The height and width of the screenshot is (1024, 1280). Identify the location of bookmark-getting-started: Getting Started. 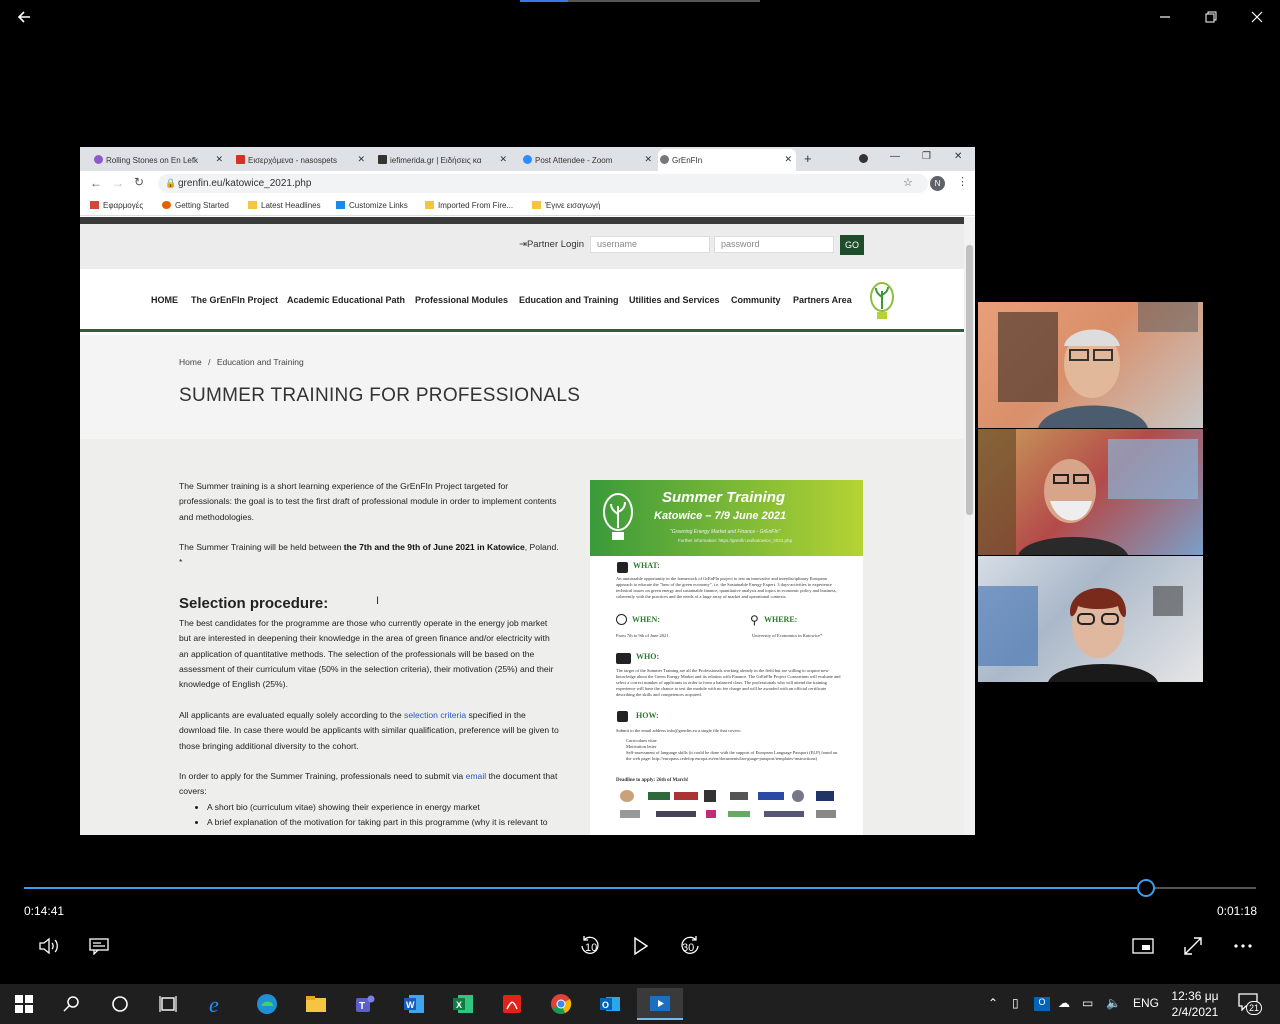
(195, 205).